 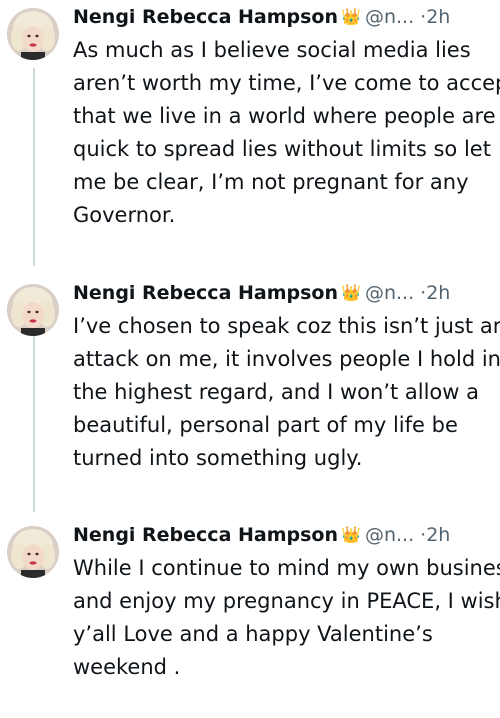 I want to click on tweet-text-line: As much as I believe social media lies, so click(x=272, y=50).